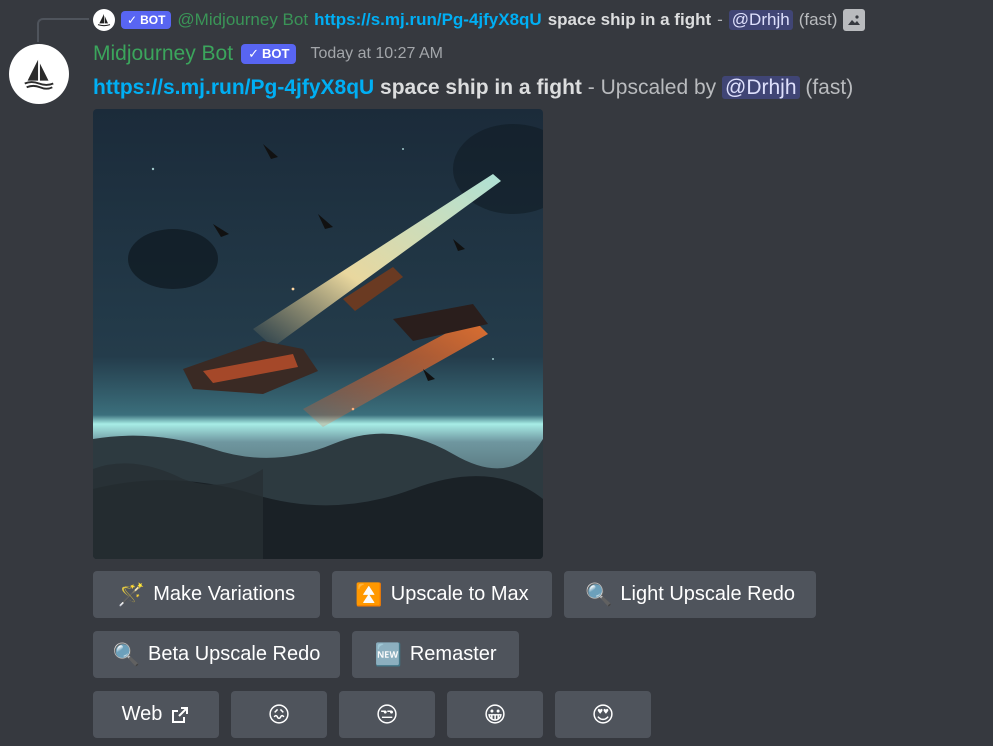 The height and width of the screenshot is (746, 993). I want to click on reply-avatar, so click(104, 20).